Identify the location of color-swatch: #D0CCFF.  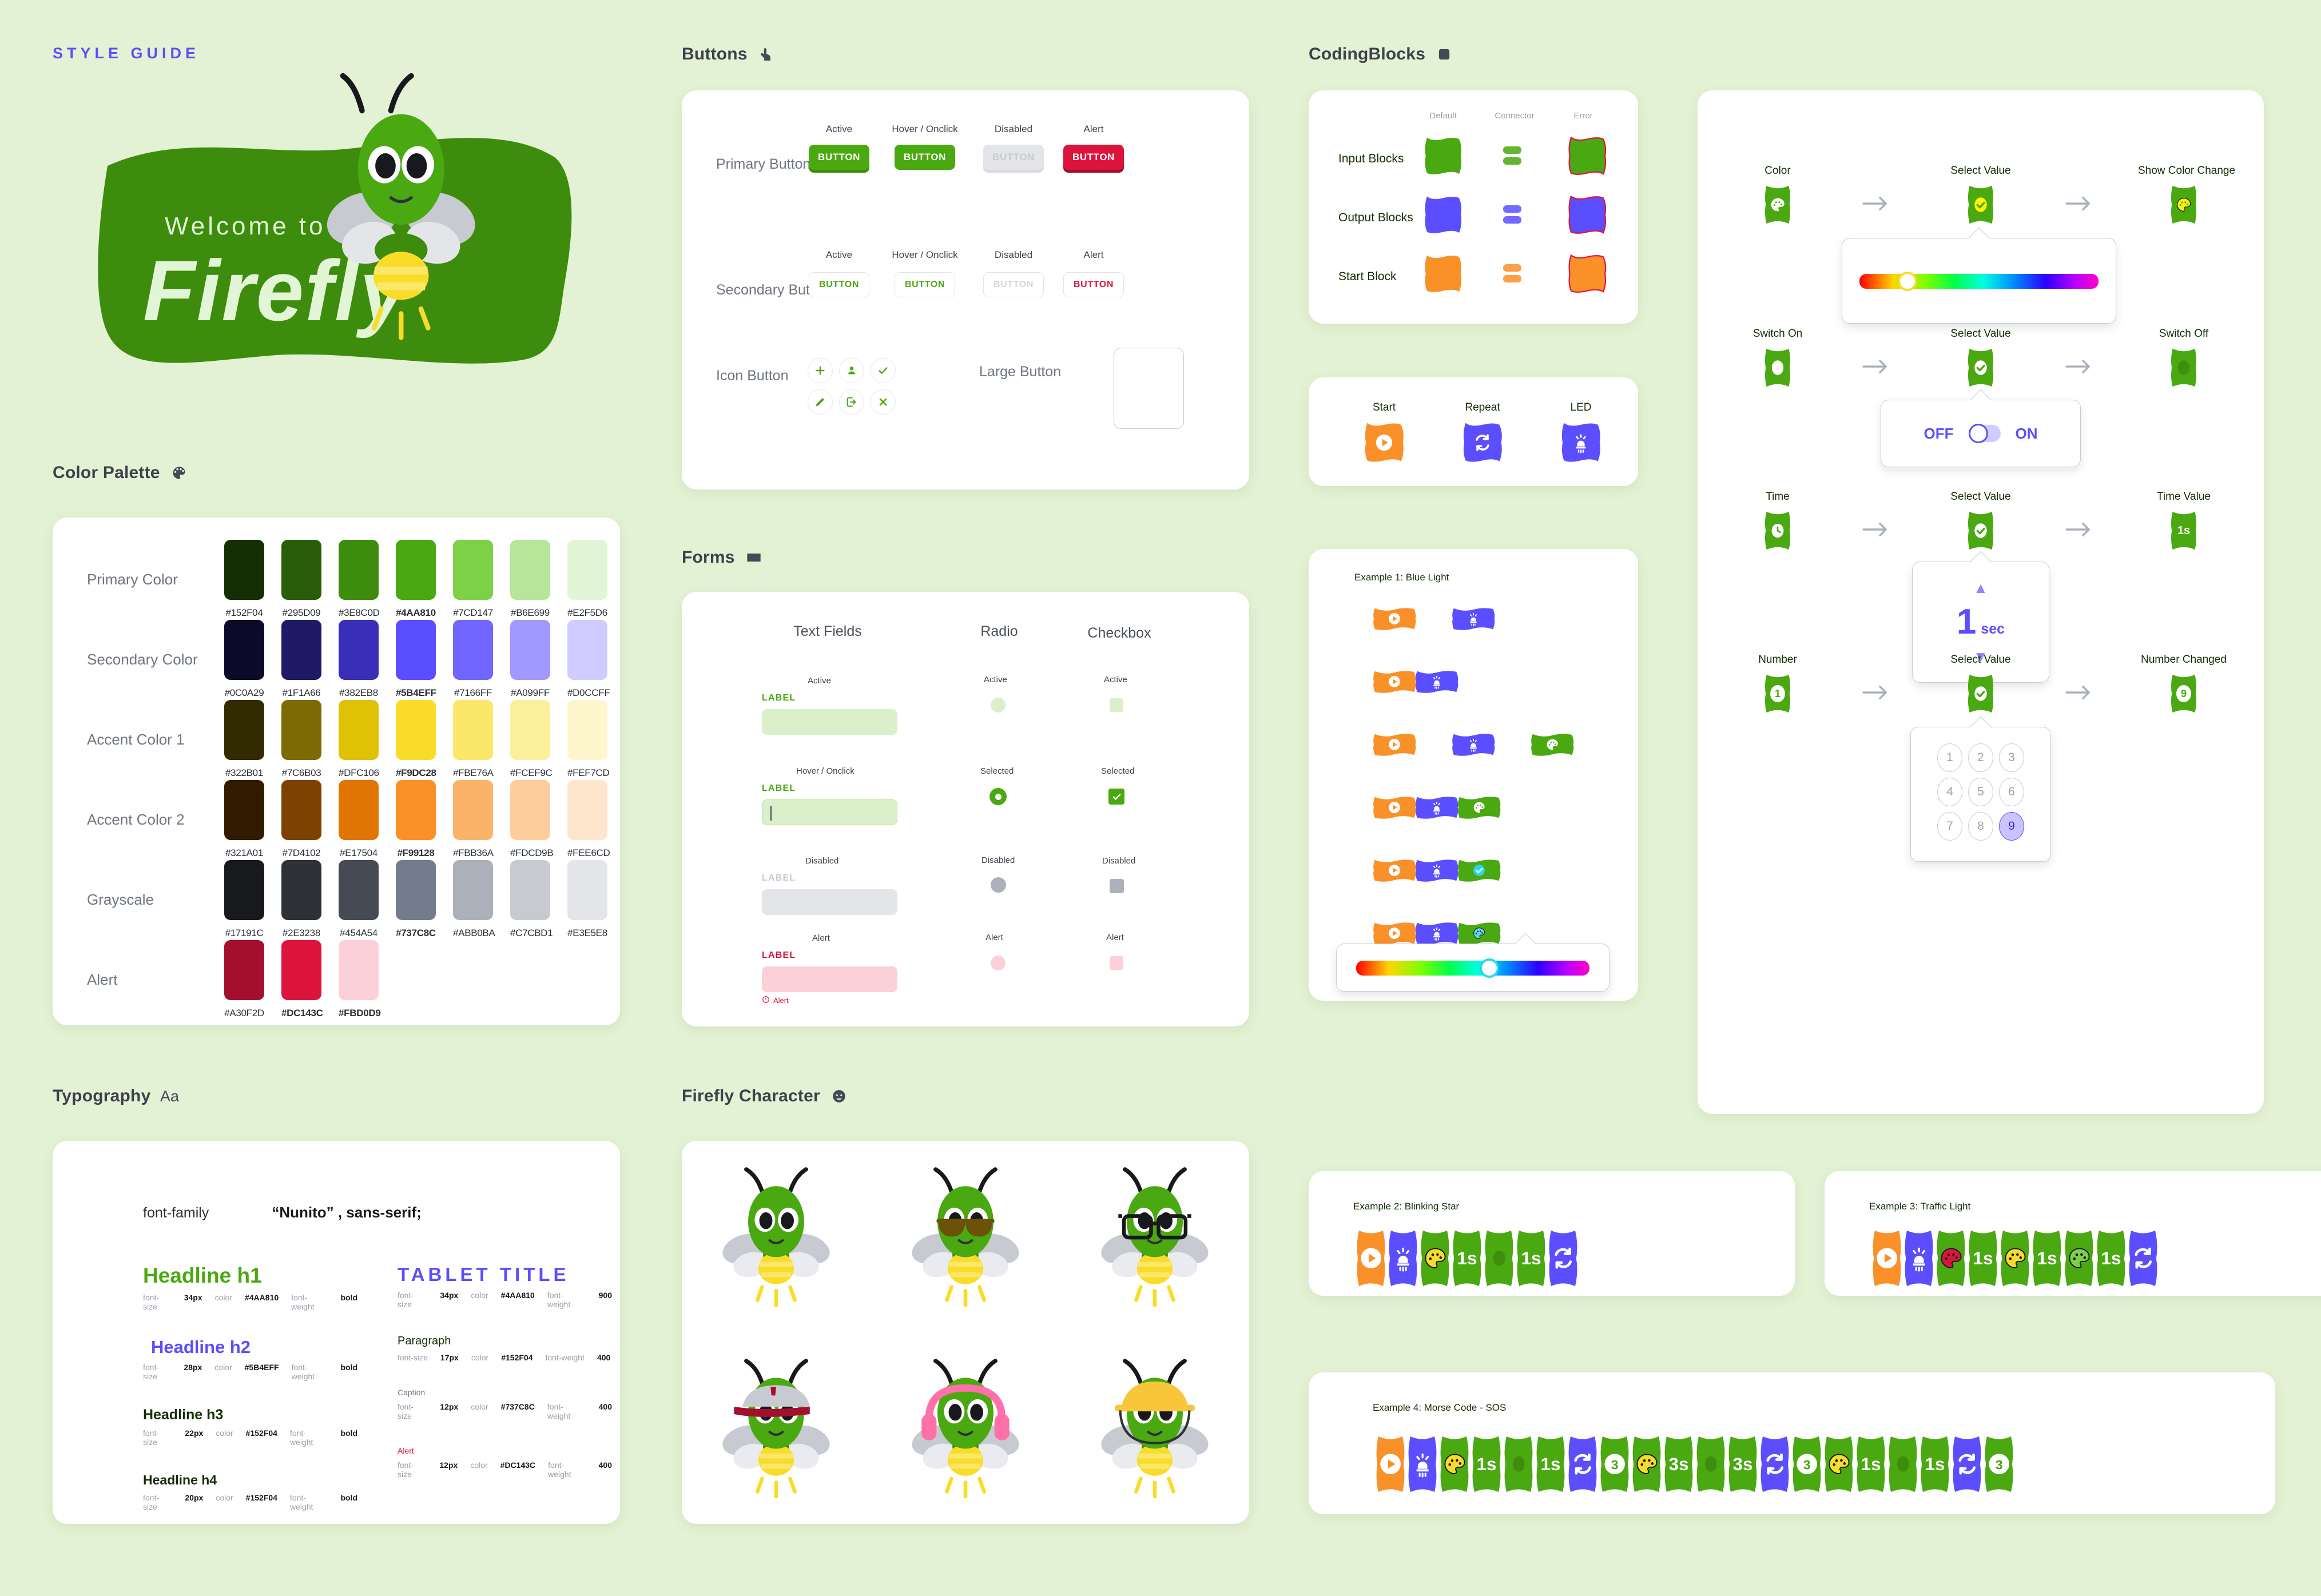
(588, 659).